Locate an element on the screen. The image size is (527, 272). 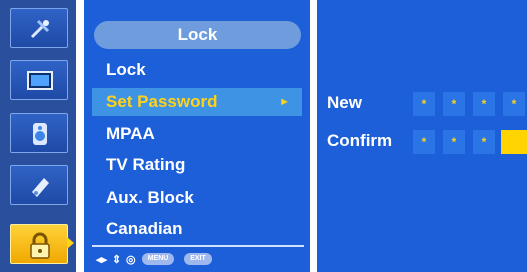
menu-item-mpaa: MPAA is located at coordinates (197, 134).